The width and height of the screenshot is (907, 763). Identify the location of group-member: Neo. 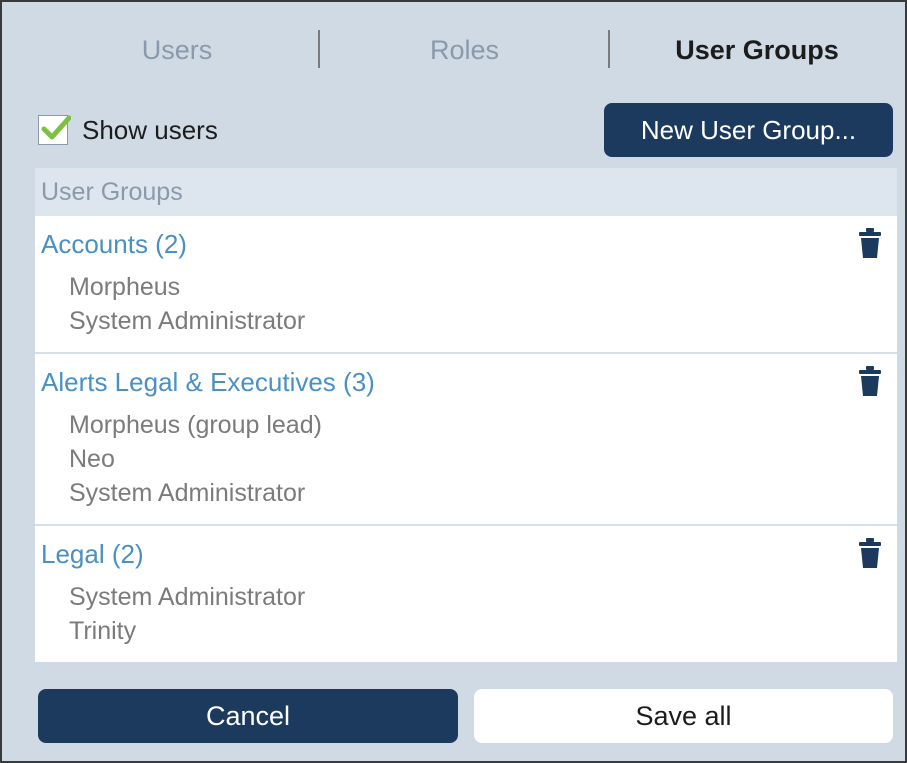
(92, 459).